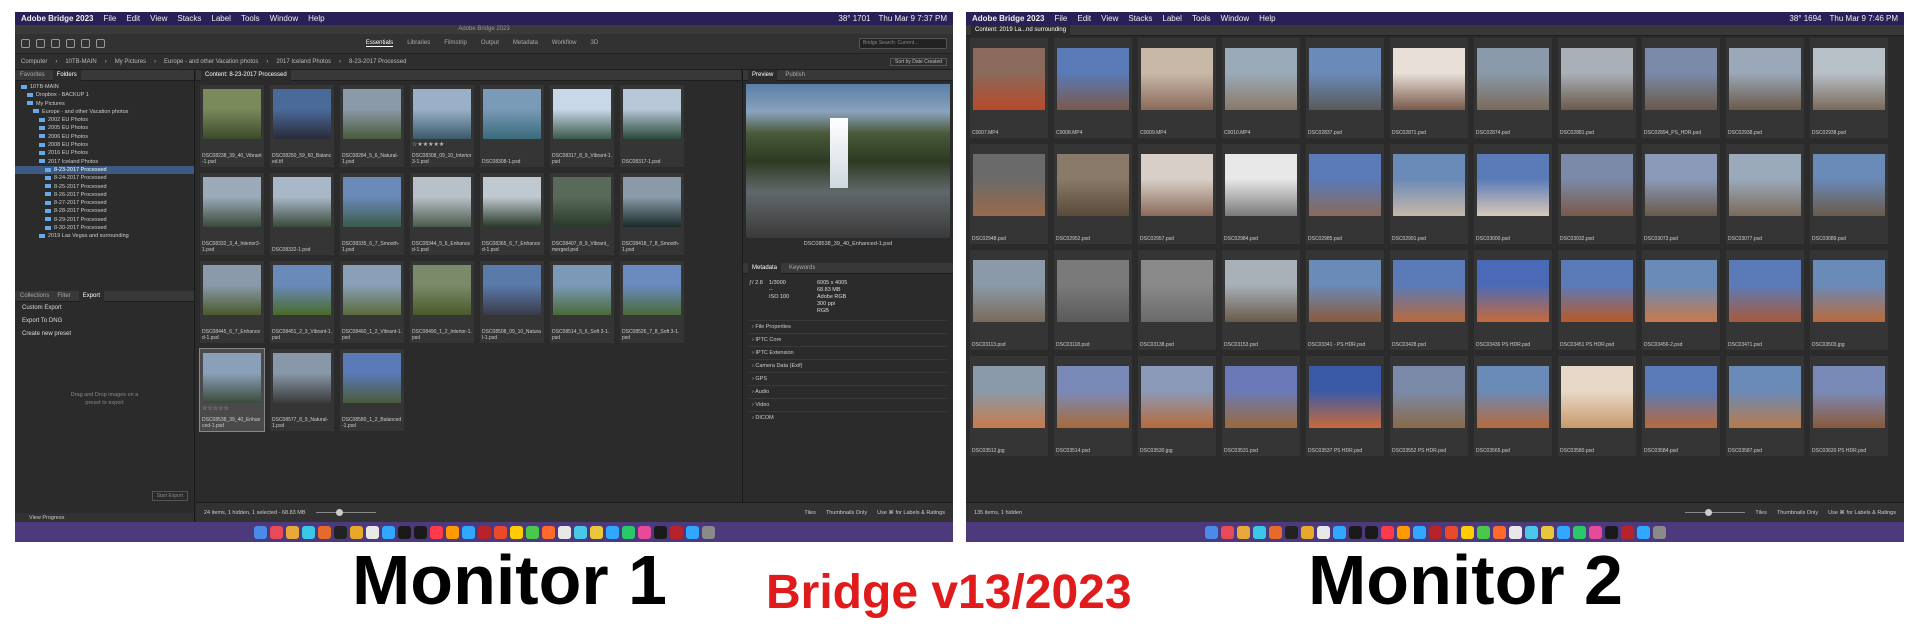 The image size is (1920, 628). Describe the element at coordinates (1849, 300) in the screenshot. I see `thumbnail-cell: DSC03503.jpg` at that location.